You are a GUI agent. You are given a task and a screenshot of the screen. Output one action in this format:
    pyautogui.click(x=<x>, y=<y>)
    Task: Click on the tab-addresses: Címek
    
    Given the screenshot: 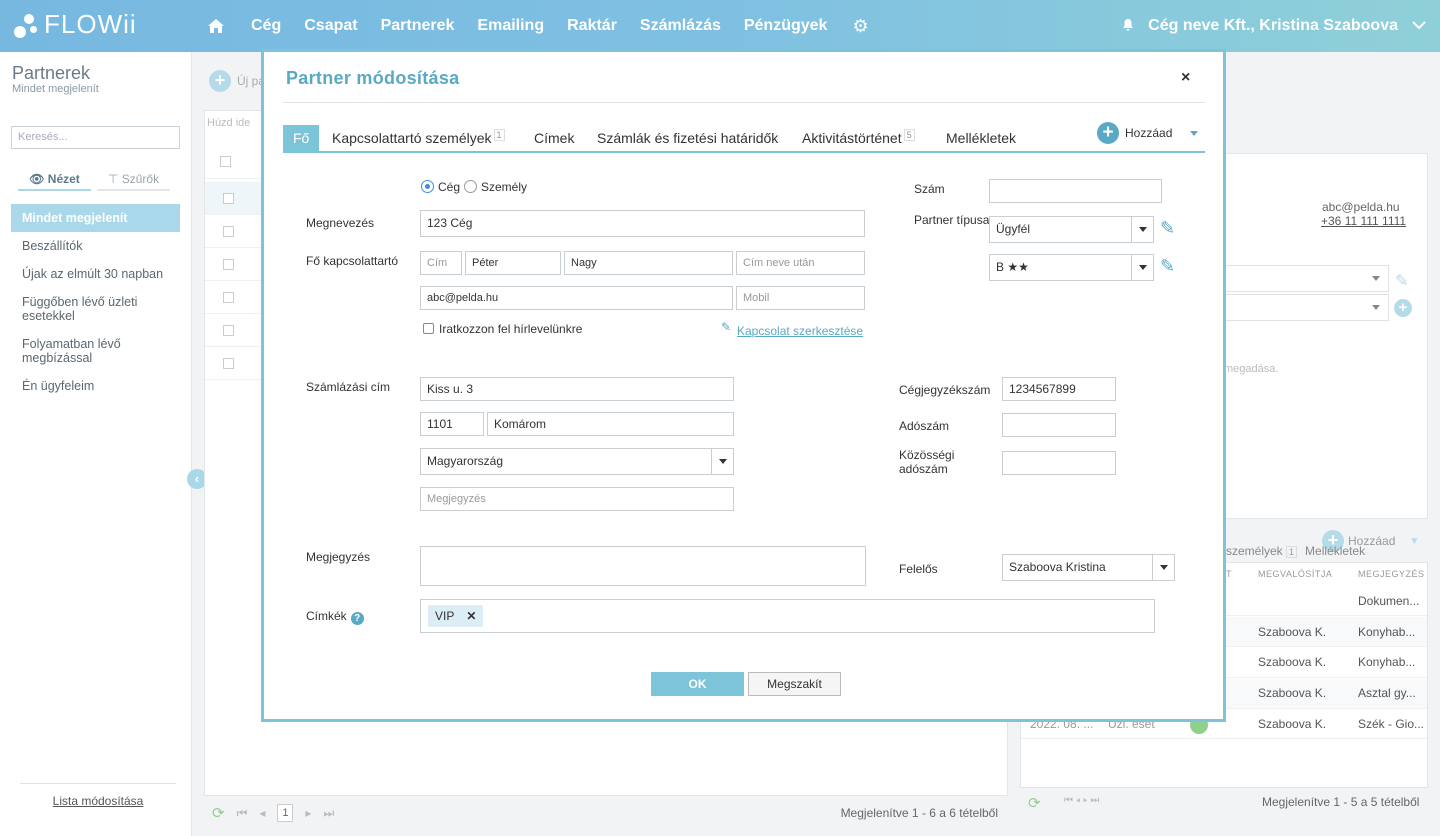 What is the action you would take?
    pyautogui.click(x=554, y=138)
    